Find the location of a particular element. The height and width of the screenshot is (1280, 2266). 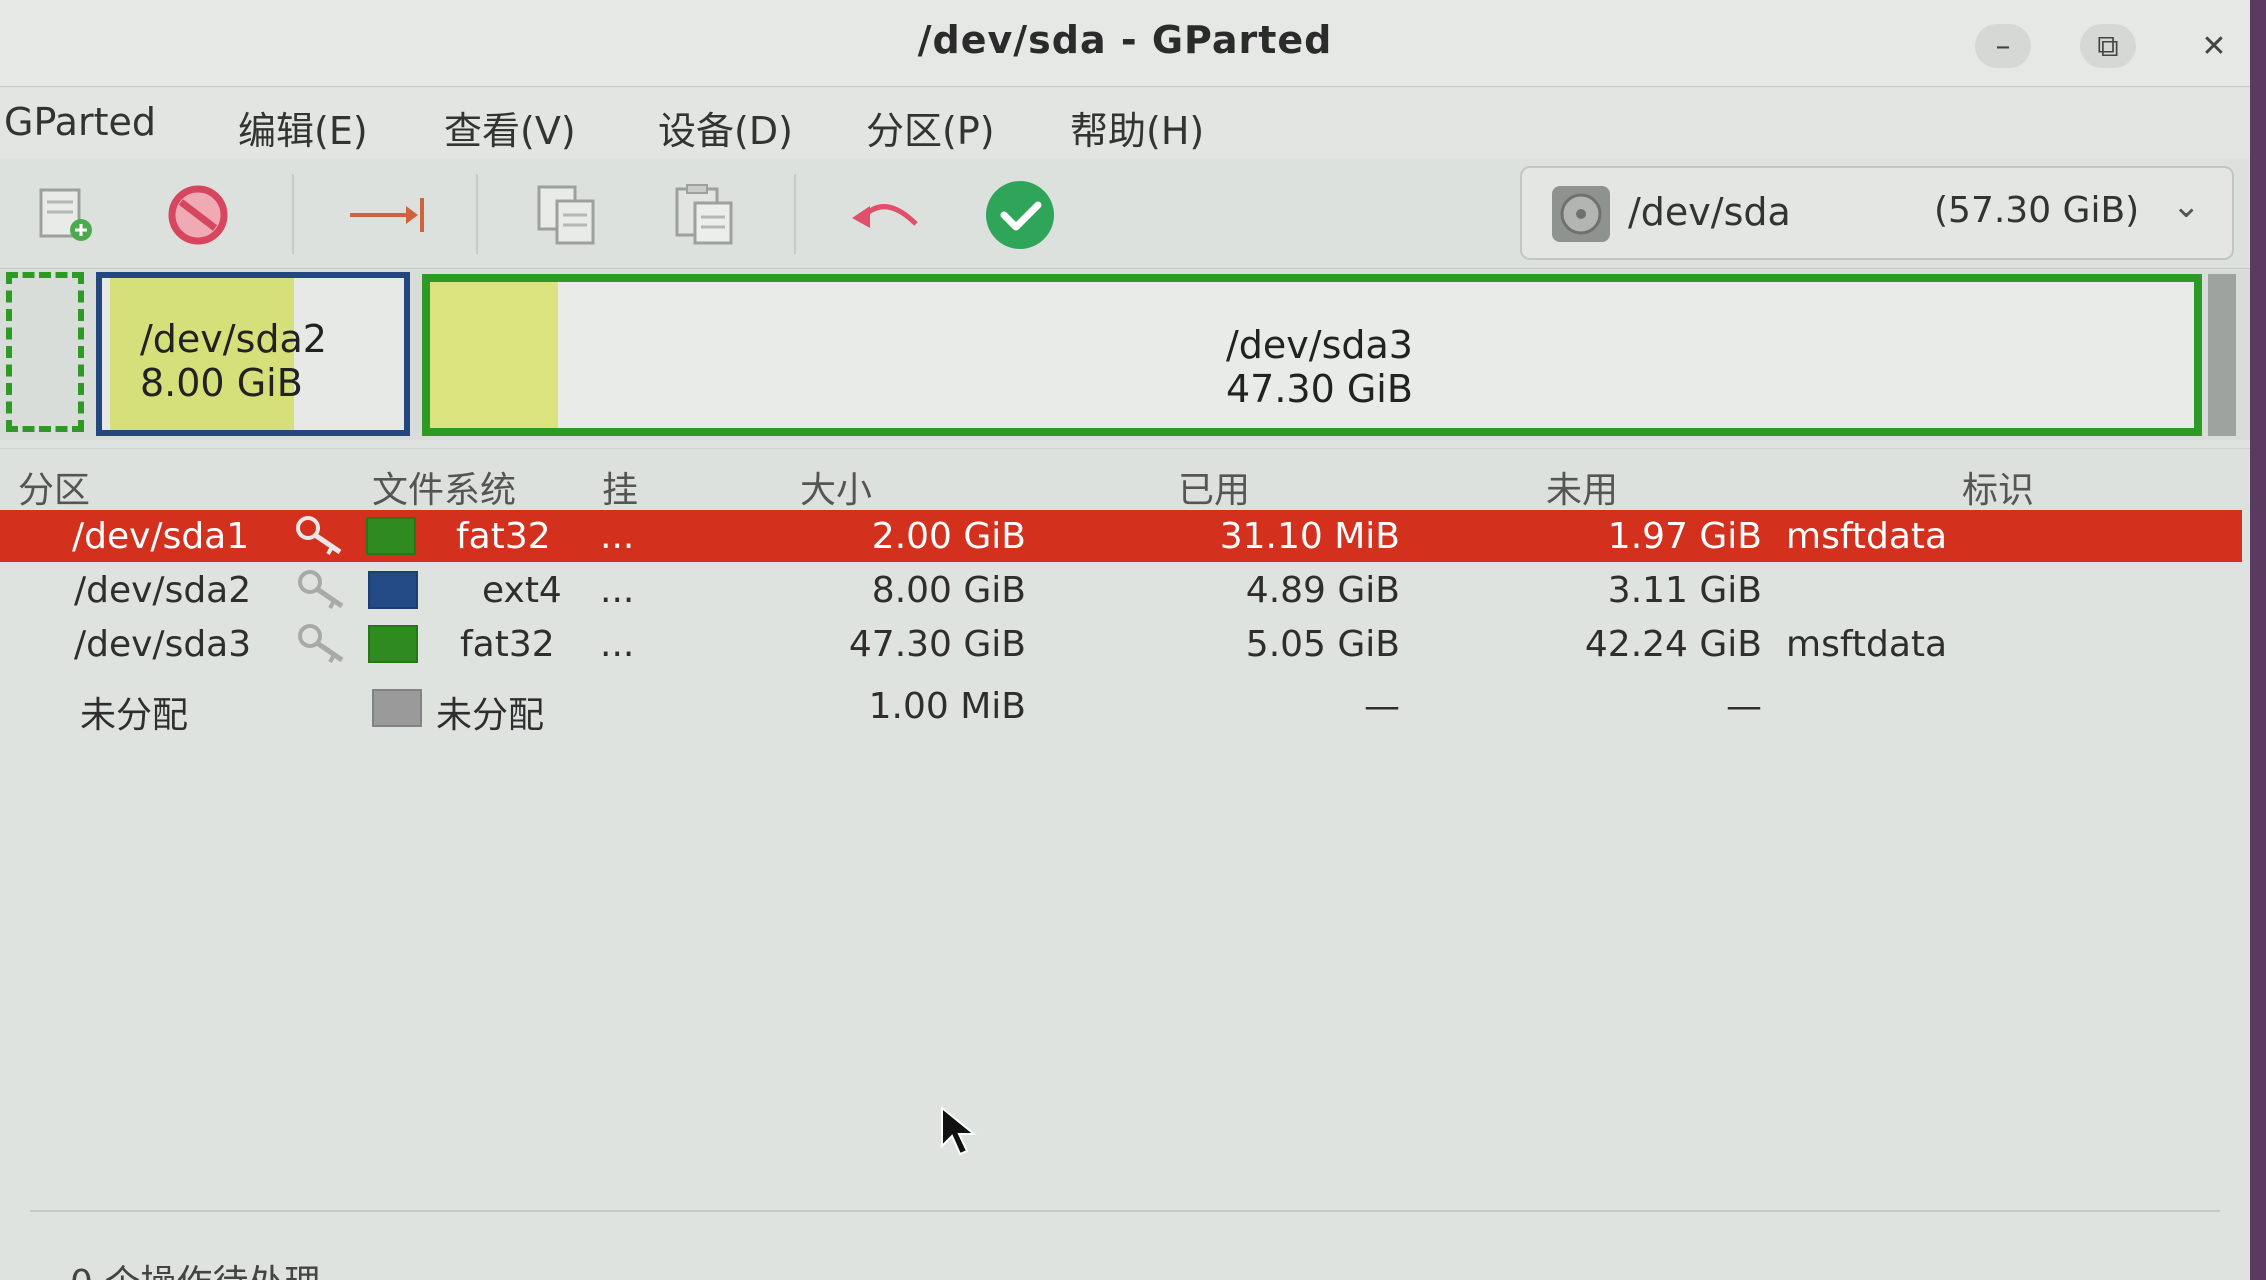

toolbar: /dev/sda (57.30 GiB) ⌄ is located at coordinates (1125, 214).